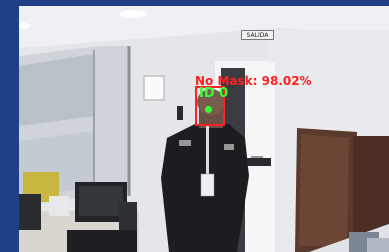  What do you see at coordinates (214, 93) in the screenshot?
I see `track-id-label: ID 0` at bounding box center [214, 93].